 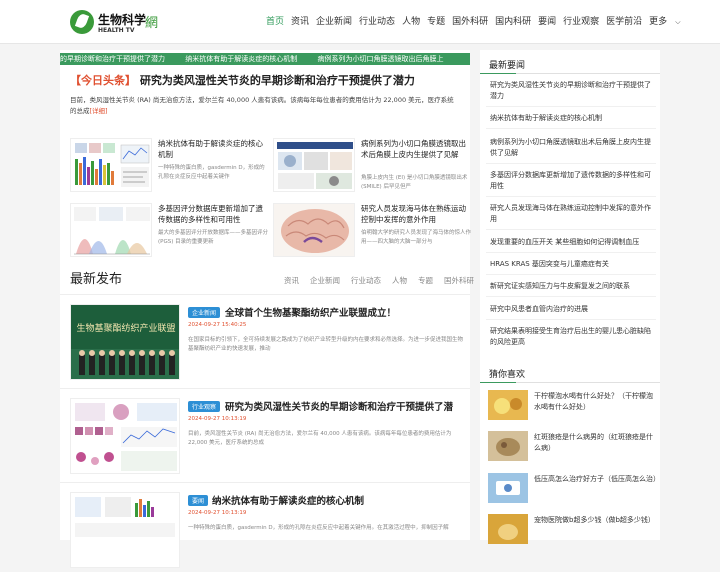 I want to click on nav-industry: 行业动态, so click(x=377, y=20).